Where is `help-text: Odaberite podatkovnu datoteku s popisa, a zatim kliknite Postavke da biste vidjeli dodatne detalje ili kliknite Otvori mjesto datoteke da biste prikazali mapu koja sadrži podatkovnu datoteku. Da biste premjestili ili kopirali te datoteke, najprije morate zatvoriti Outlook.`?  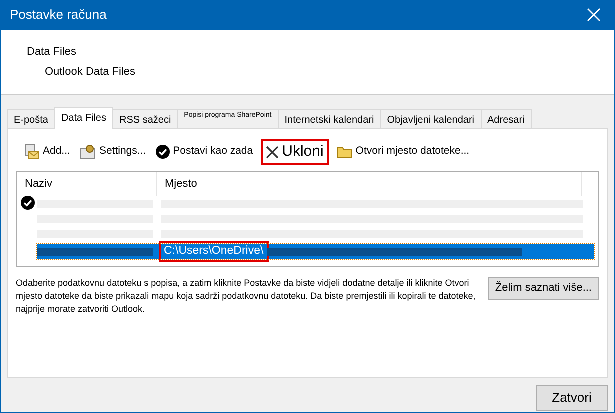
help-text: Odaberite podatkovnu datoteku s popisa, a zatim kliknite Postavke da biste vidjeli dodatne detalje ili kliknite Otvori mjesto datoteke da biste prikazali mapu koja sadrži podatkovnu datoteku. Da biste premjestili ili kopirali te datoteke, najprije morate zatvoriti Outlook. is located at coordinates (246, 296).